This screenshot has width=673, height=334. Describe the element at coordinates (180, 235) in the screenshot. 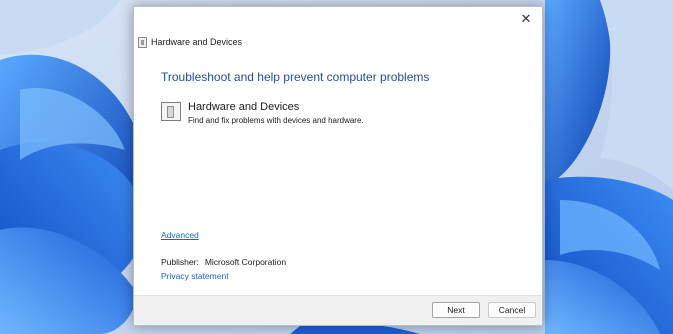

I see `advanced-link: Advanced` at that location.